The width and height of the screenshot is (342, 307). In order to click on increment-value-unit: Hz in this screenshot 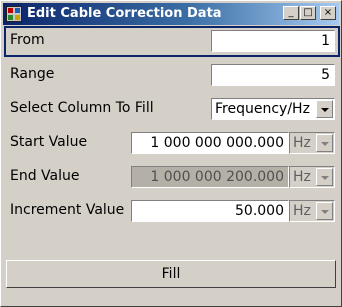, I will do `click(312, 211)`.